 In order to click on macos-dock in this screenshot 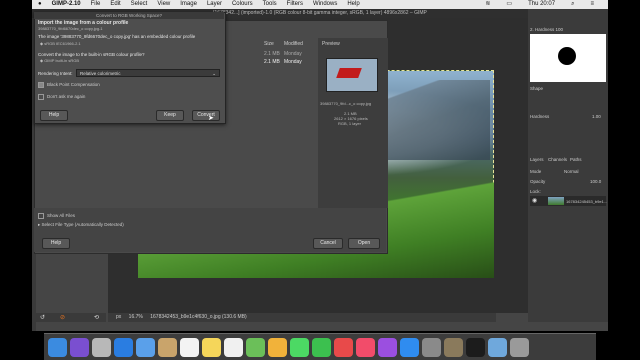, I will do `click(320, 346)`.